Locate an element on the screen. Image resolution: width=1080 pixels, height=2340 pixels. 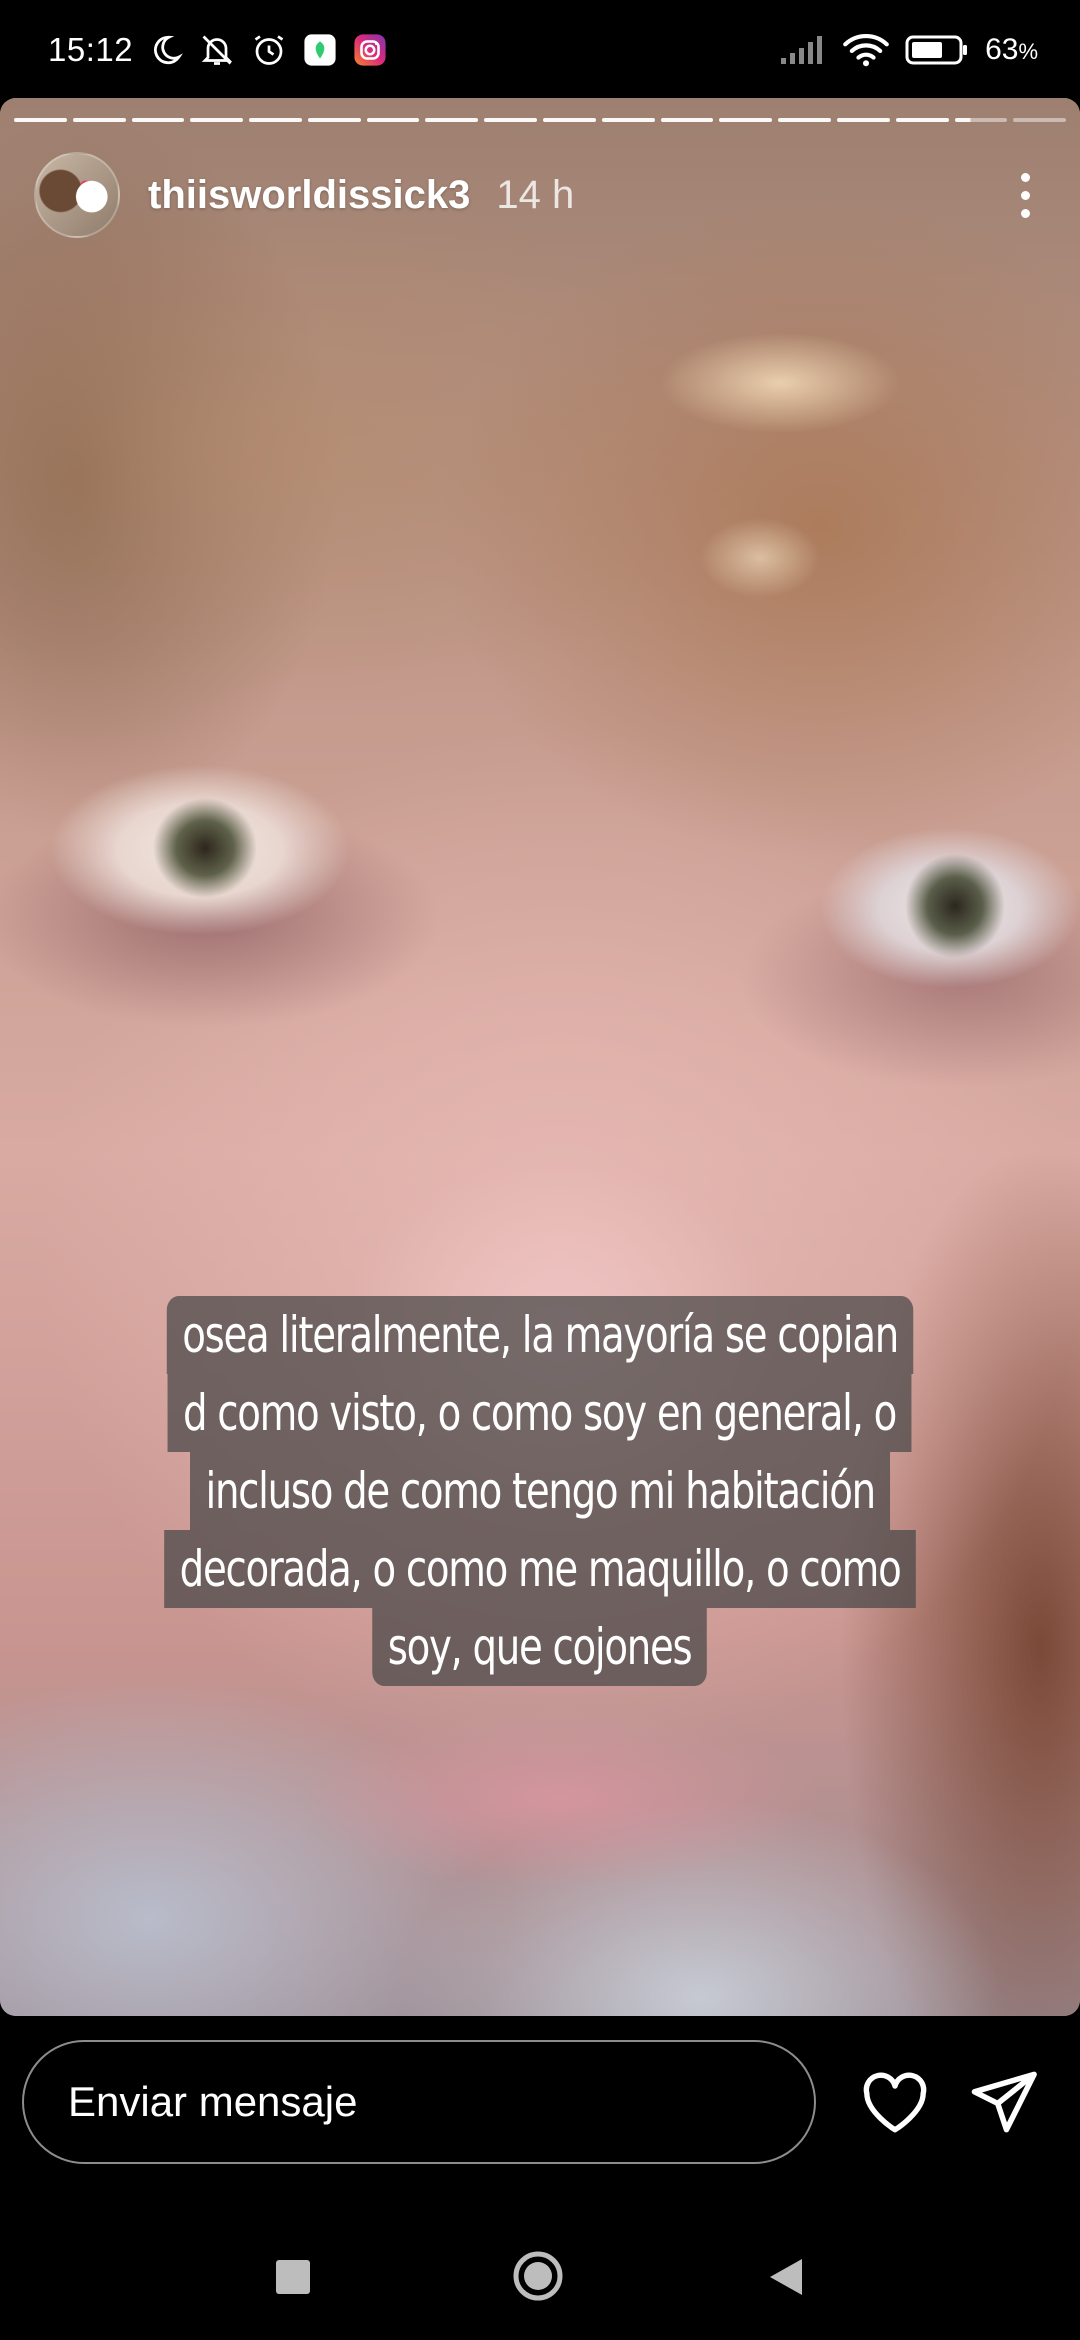
story-progress-bar is located at coordinates (540, 120).